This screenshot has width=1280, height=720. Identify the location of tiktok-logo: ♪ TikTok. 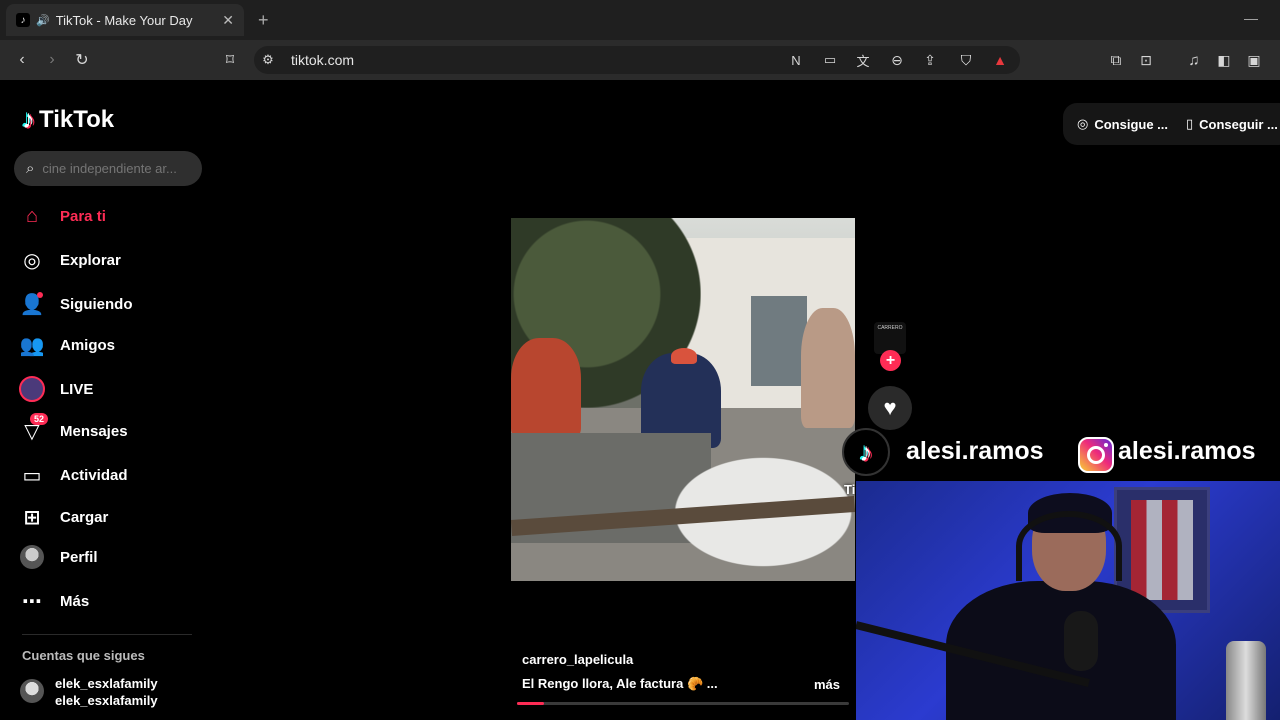
(68, 119).